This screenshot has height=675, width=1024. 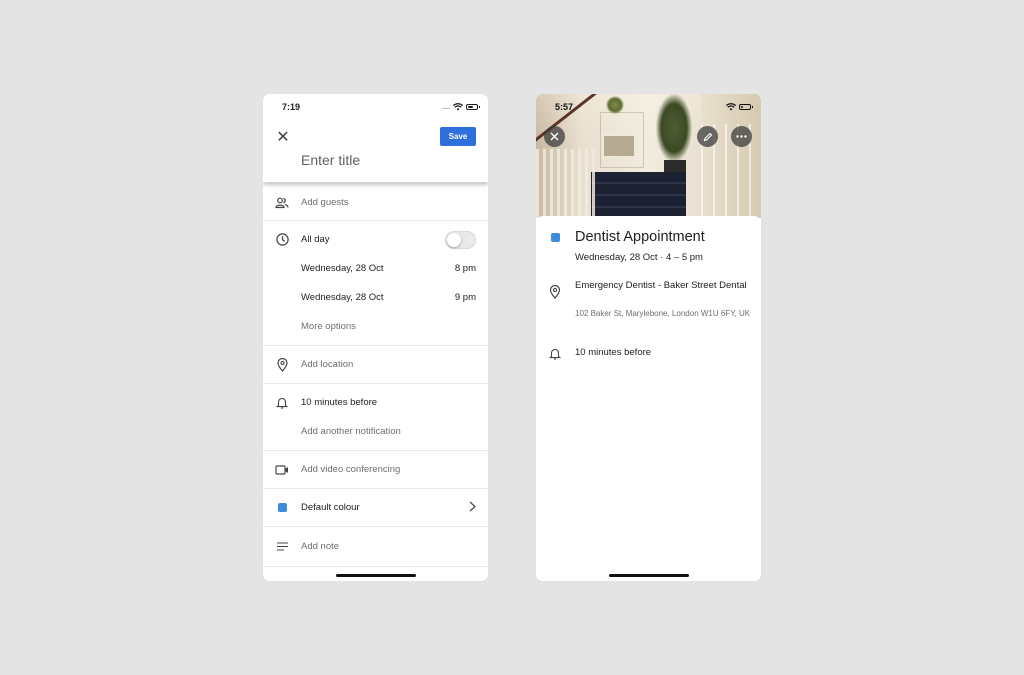 What do you see at coordinates (640, 237) in the screenshot?
I see `event-title: Dentist Appointment` at bounding box center [640, 237].